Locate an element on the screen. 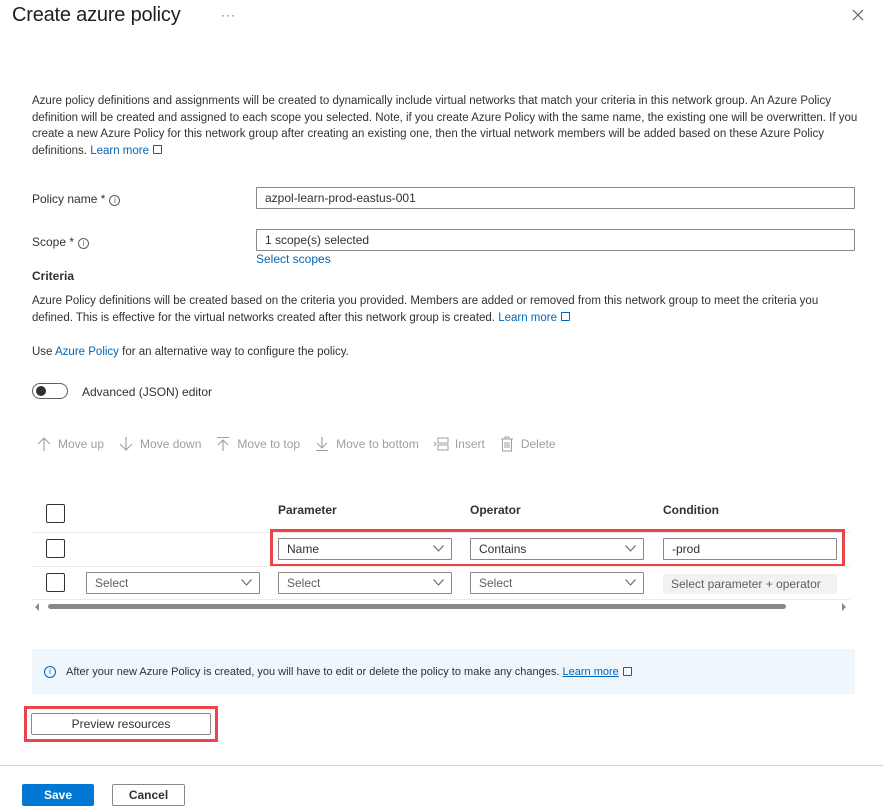 This screenshot has width=883, height=811. cancel-button: Cancel is located at coordinates (148, 795).